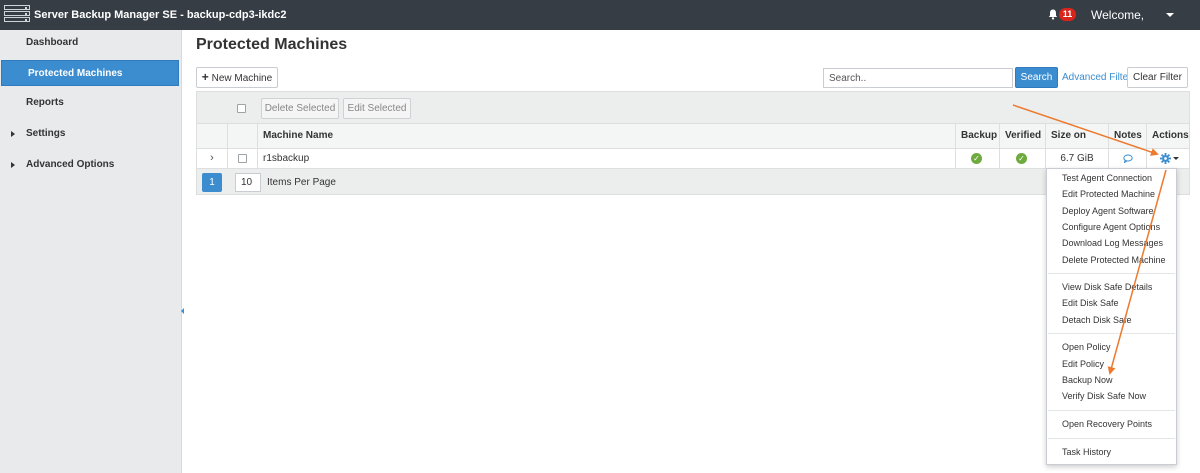 Image resolution: width=1200 pixels, height=473 pixels. I want to click on search-input, so click(918, 78).